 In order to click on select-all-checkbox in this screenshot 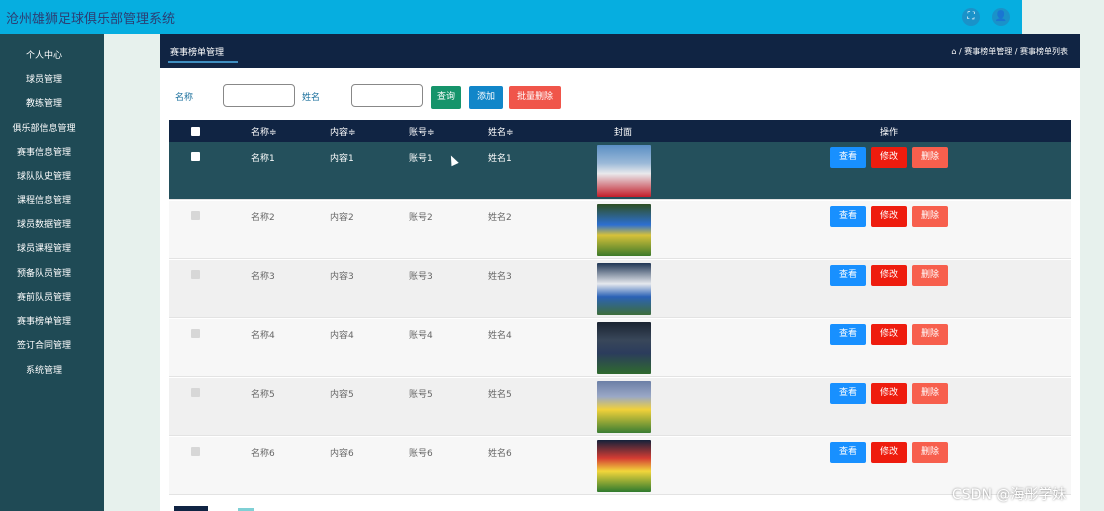, I will do `click(195, 131)`.